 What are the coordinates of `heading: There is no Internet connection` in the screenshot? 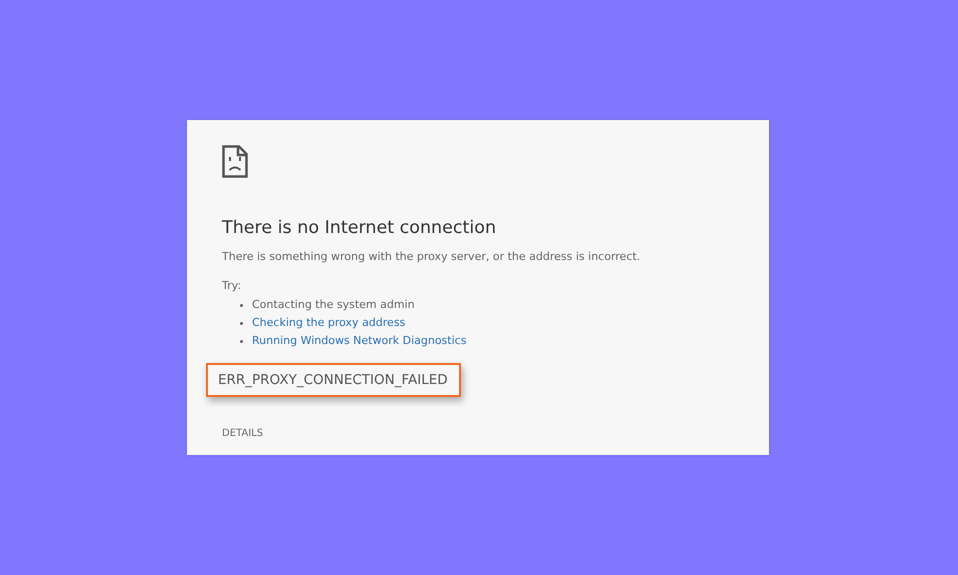 It's located at (360, 228).